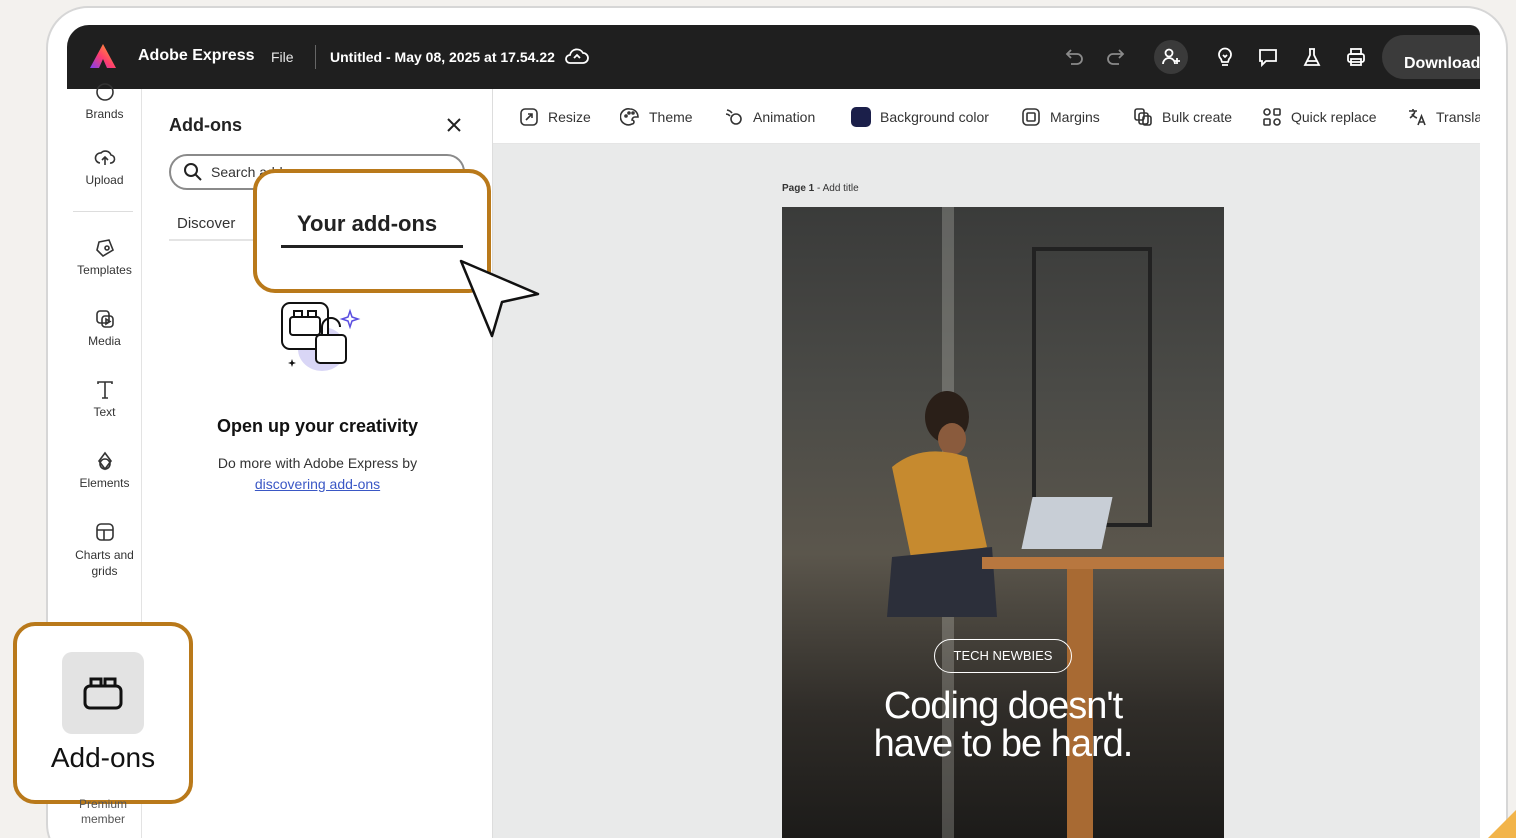 The height and width of the screenshot is (838, 1516). What do you see at coordinates (733, 117) in the screenshot?
I see `animation-icon` at bounding box center [733, 117].